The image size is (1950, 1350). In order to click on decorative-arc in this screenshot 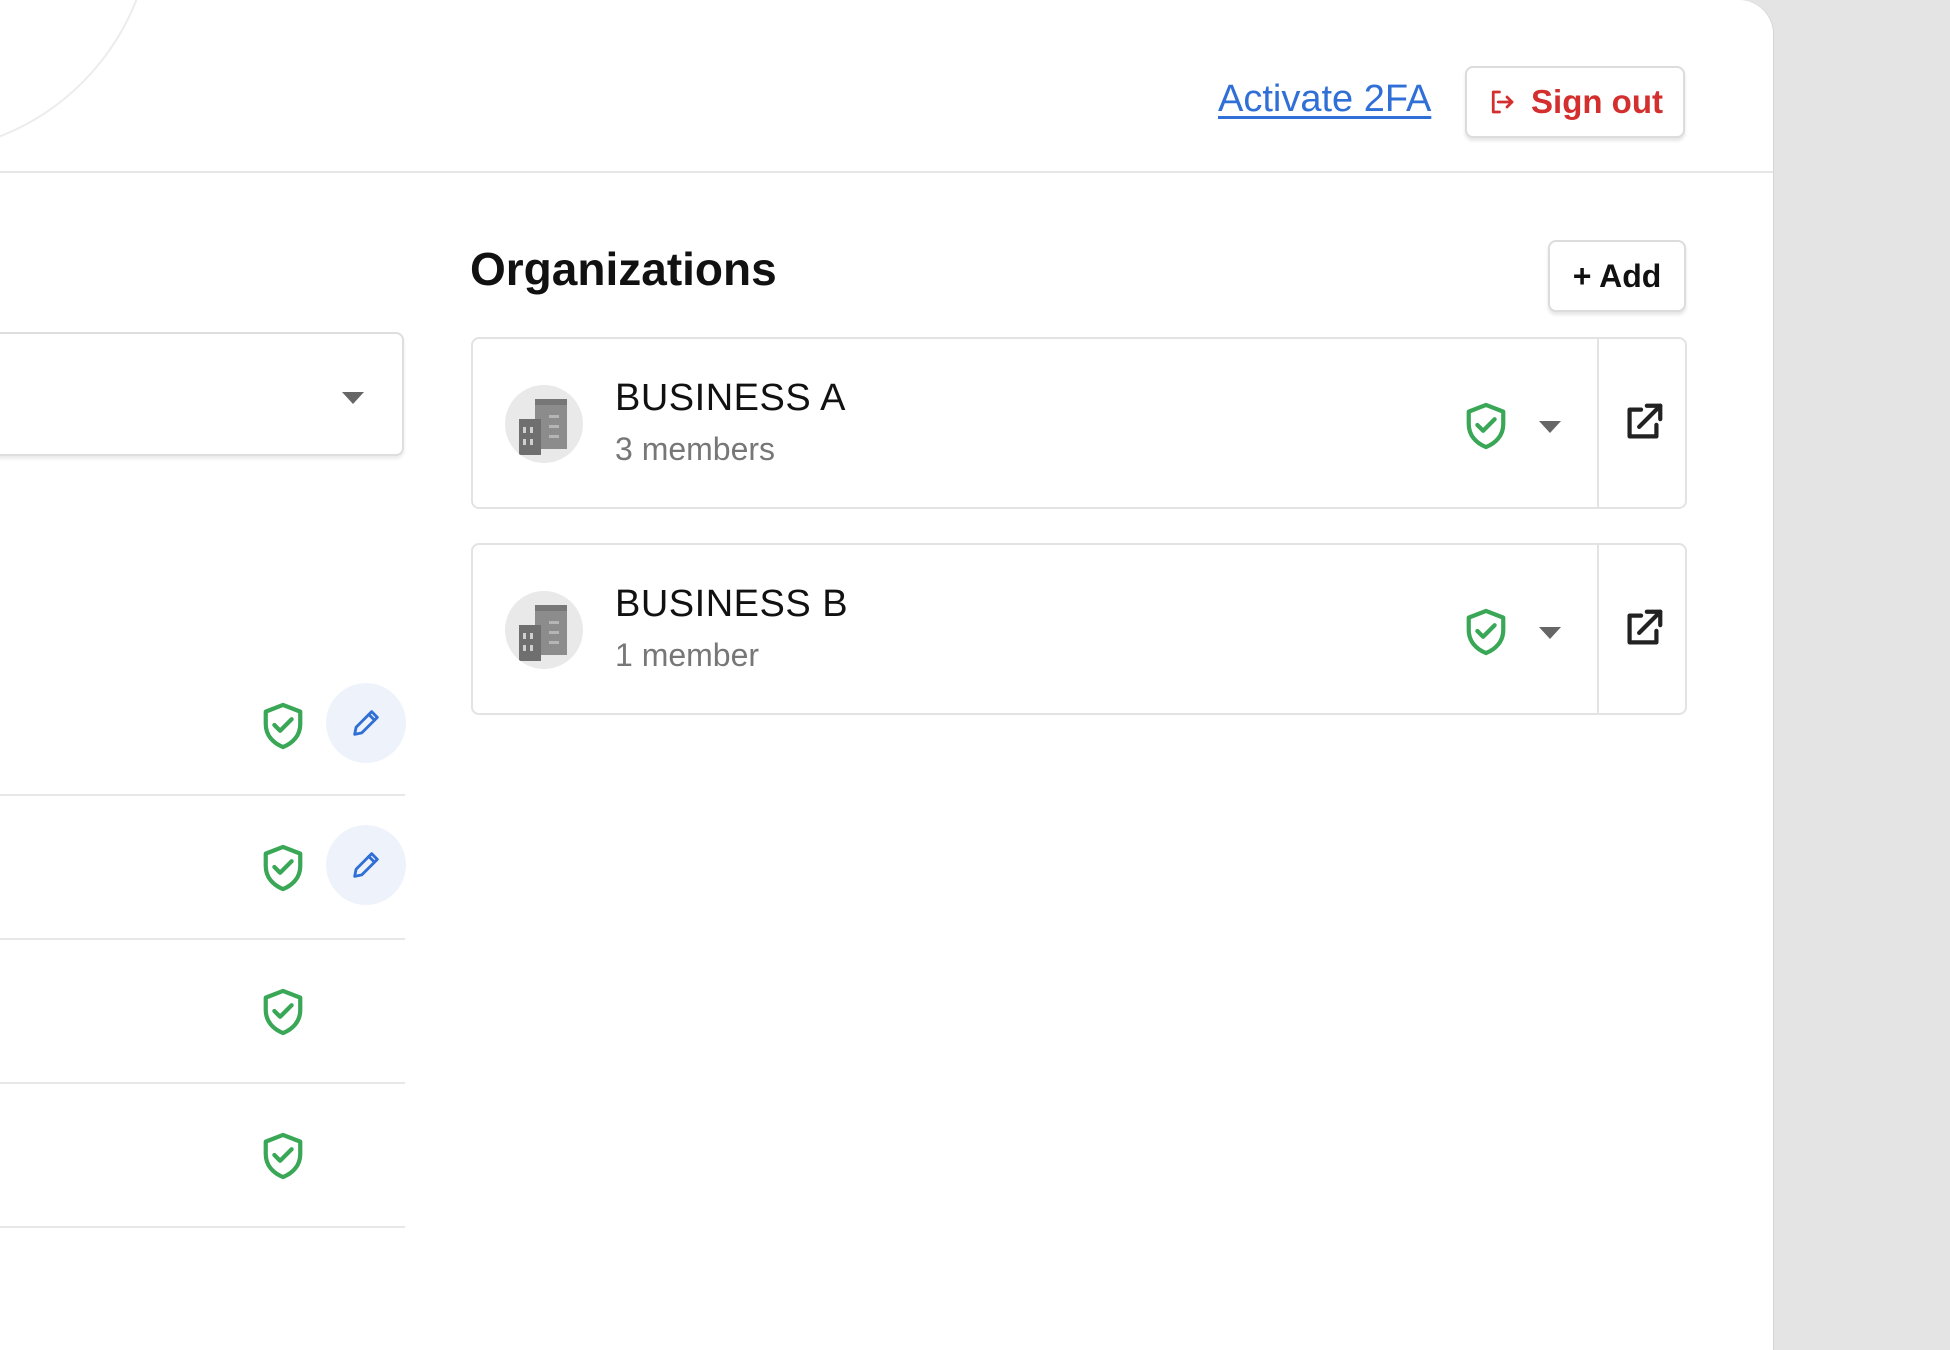, I will do `click(77, 77)`.